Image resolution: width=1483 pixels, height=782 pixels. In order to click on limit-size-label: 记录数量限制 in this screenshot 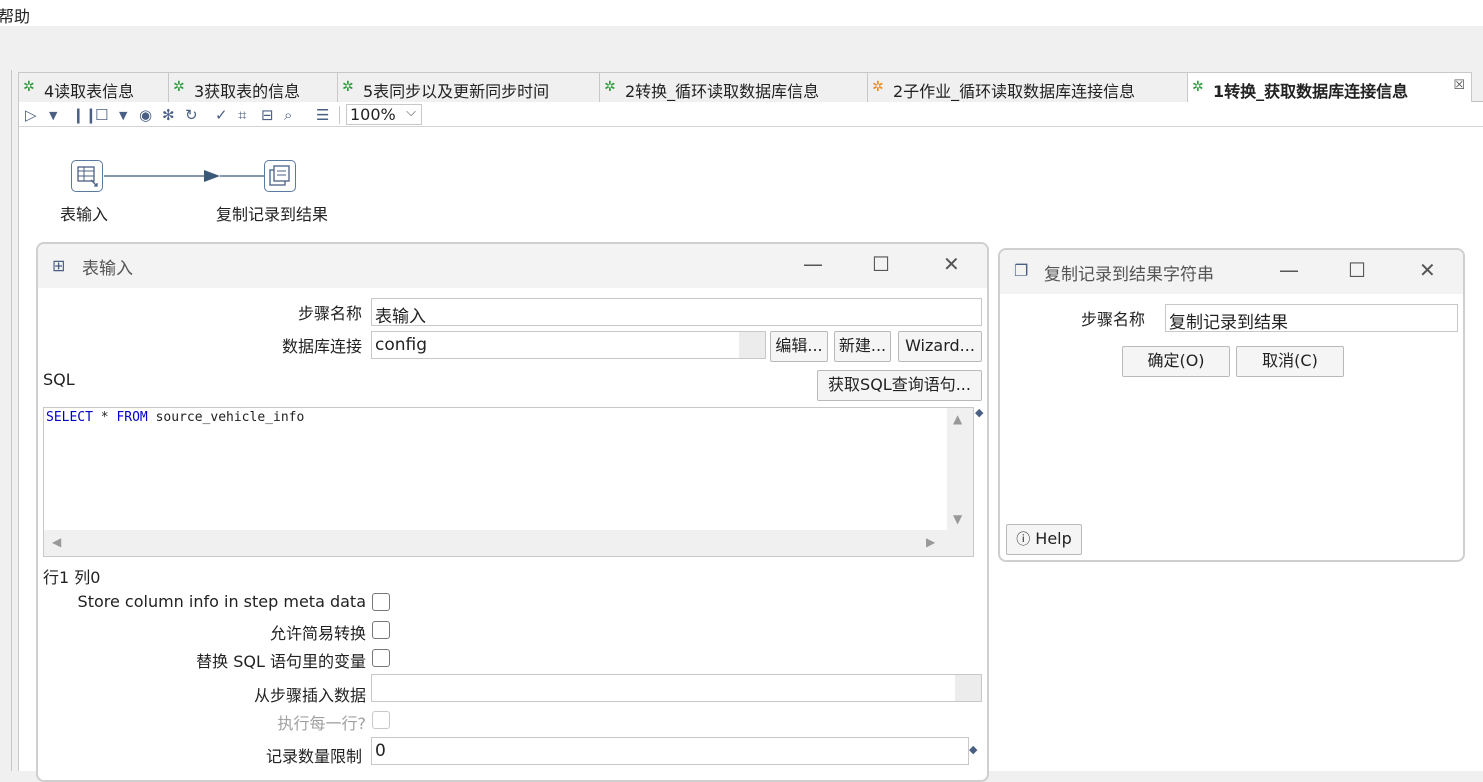, I will do `click(313, 756)`.